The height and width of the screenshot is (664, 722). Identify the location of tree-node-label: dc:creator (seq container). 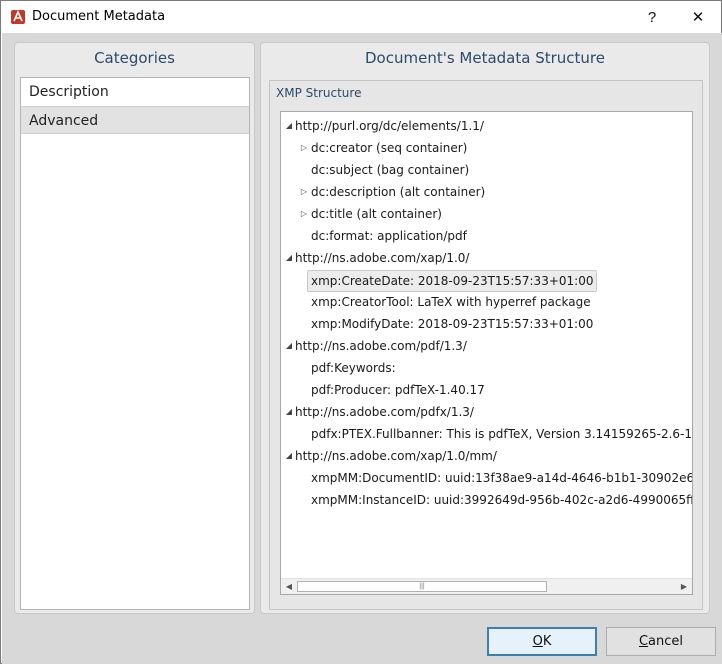
(389, 148).